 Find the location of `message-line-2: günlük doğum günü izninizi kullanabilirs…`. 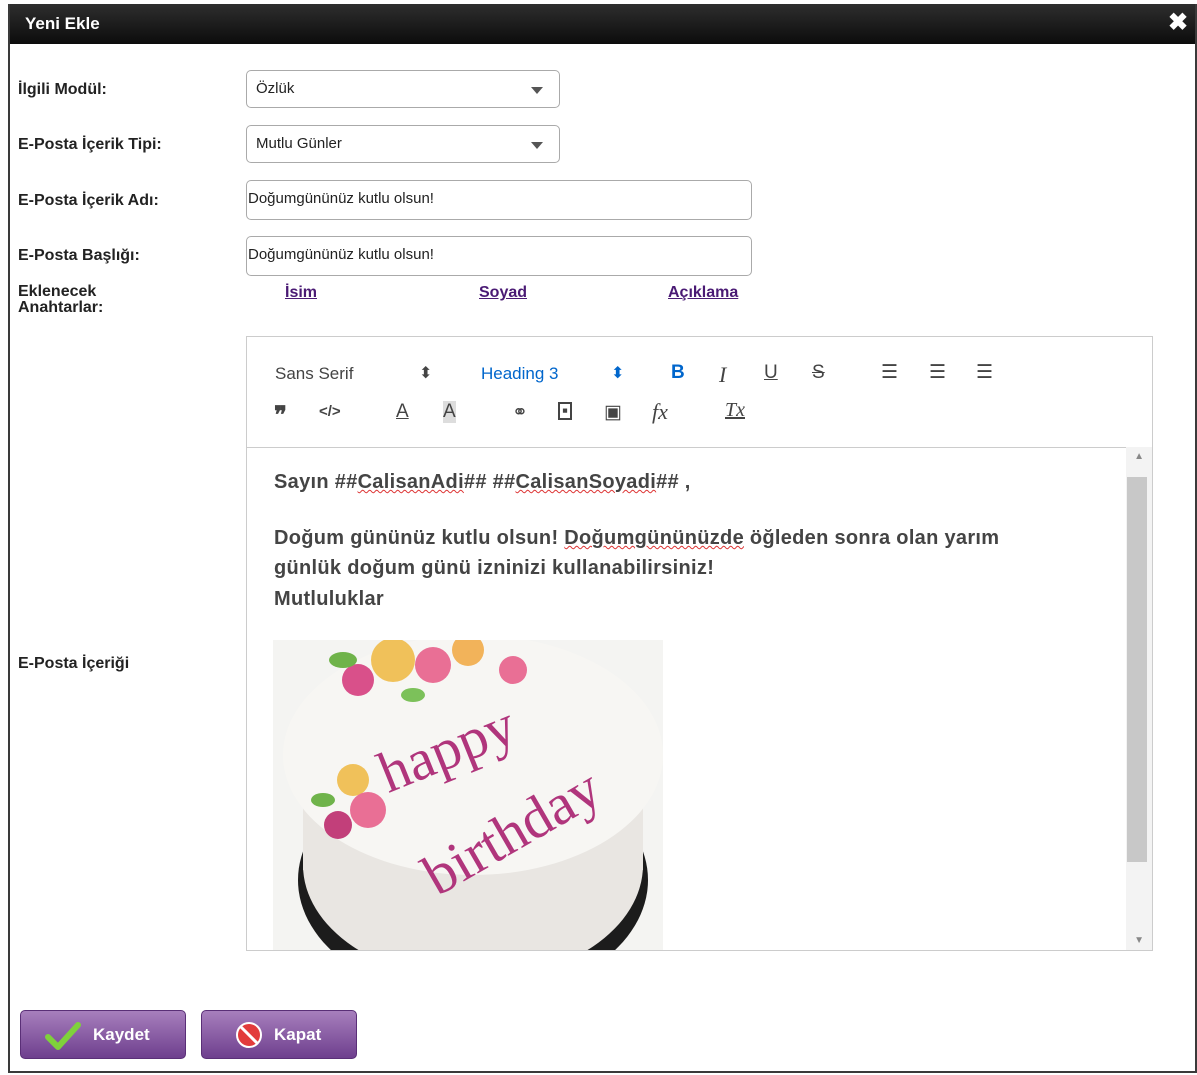

message-line-2: günlük doğum günü izninizi kullanabilirs… is located at coordinates (494, 568).